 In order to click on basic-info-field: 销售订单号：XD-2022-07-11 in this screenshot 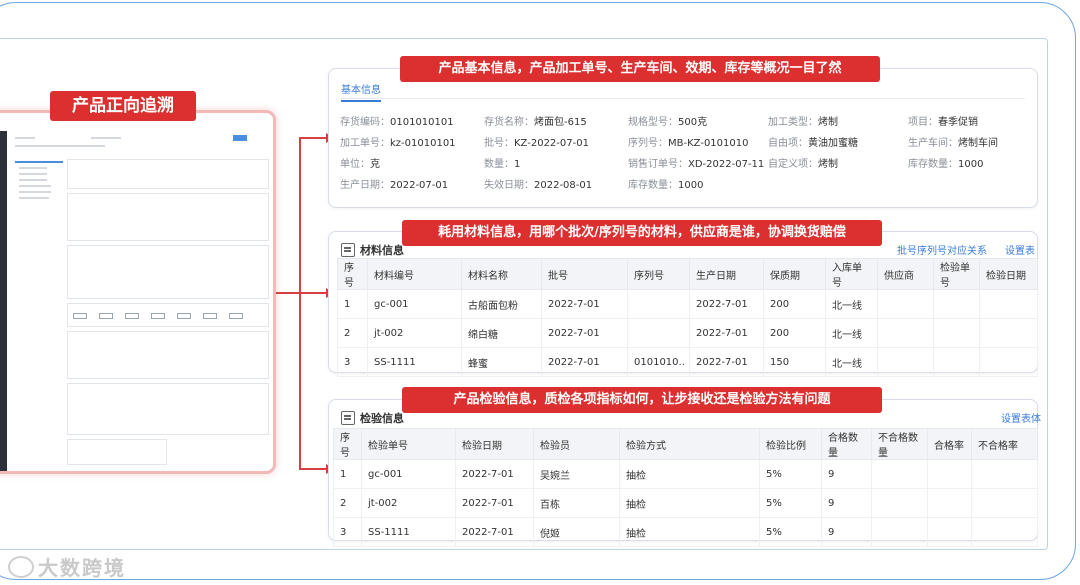, I will do `click(696, 162)`.